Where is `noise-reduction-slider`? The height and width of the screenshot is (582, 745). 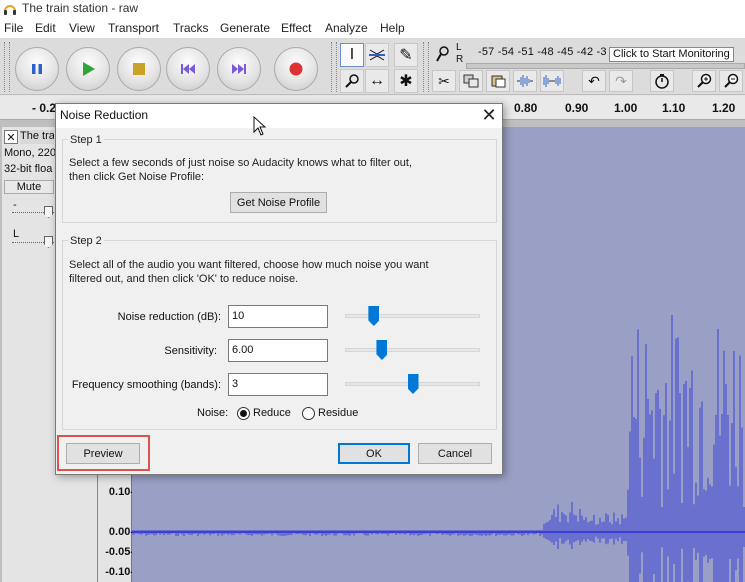
noise-reduction-slider is located at coordinates (412, 316).